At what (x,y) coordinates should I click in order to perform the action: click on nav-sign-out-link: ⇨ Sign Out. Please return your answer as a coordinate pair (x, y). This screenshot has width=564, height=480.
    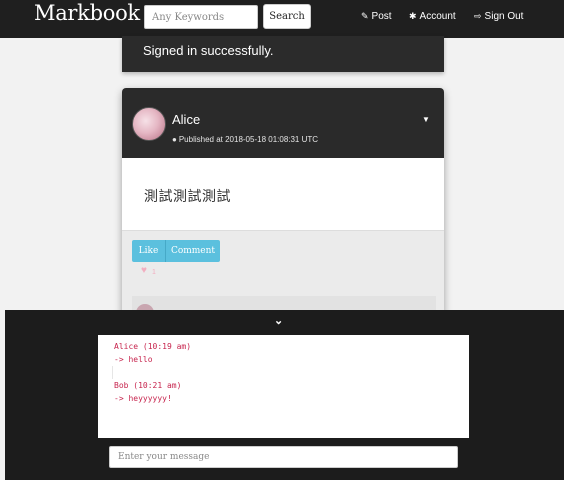
    Looking at the image, I should click on (498, 16).